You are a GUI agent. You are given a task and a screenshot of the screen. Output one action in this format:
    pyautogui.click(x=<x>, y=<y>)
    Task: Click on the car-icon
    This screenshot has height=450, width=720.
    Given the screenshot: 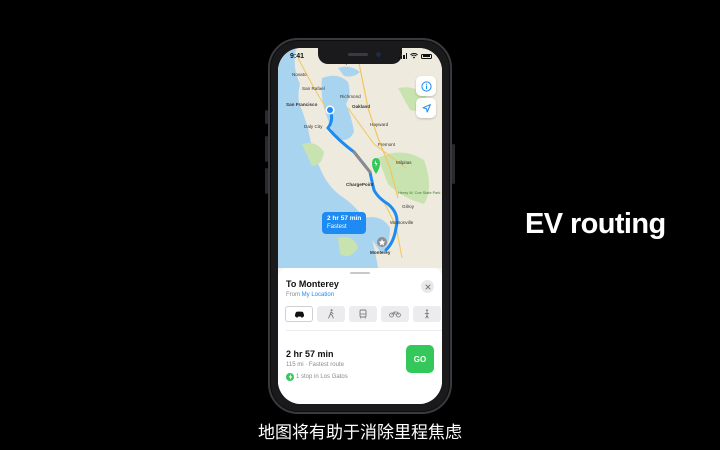 What is the action you would take?
    pyautogui.click(x=299, y=314)
    